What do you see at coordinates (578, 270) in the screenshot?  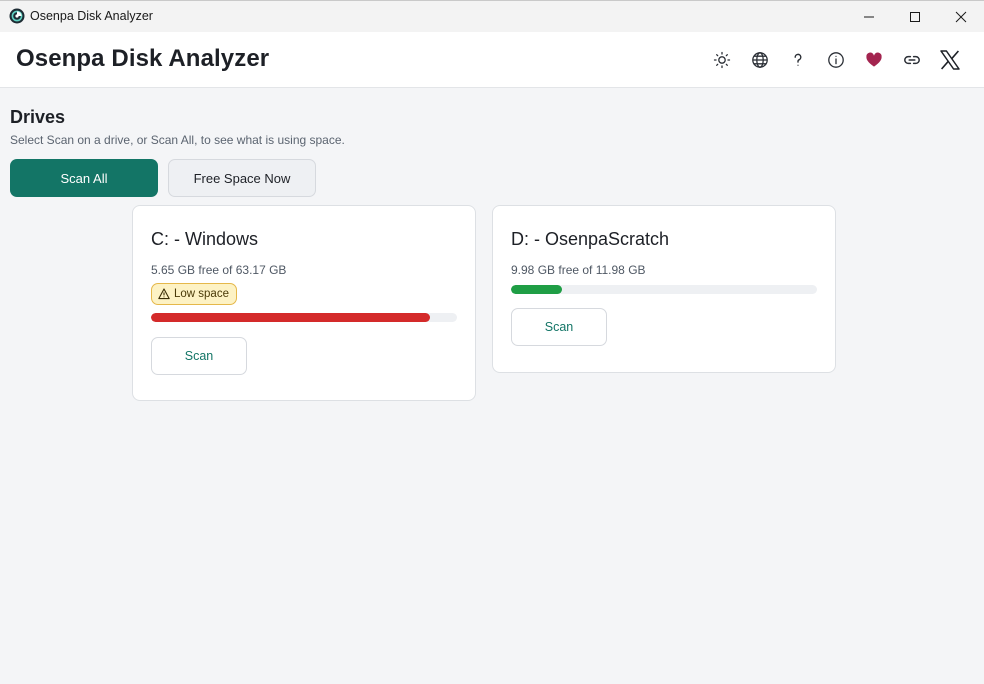 I see `drive-free-space: 9.98 GB free of 11.98 GB` at bounding box center [578, 270].